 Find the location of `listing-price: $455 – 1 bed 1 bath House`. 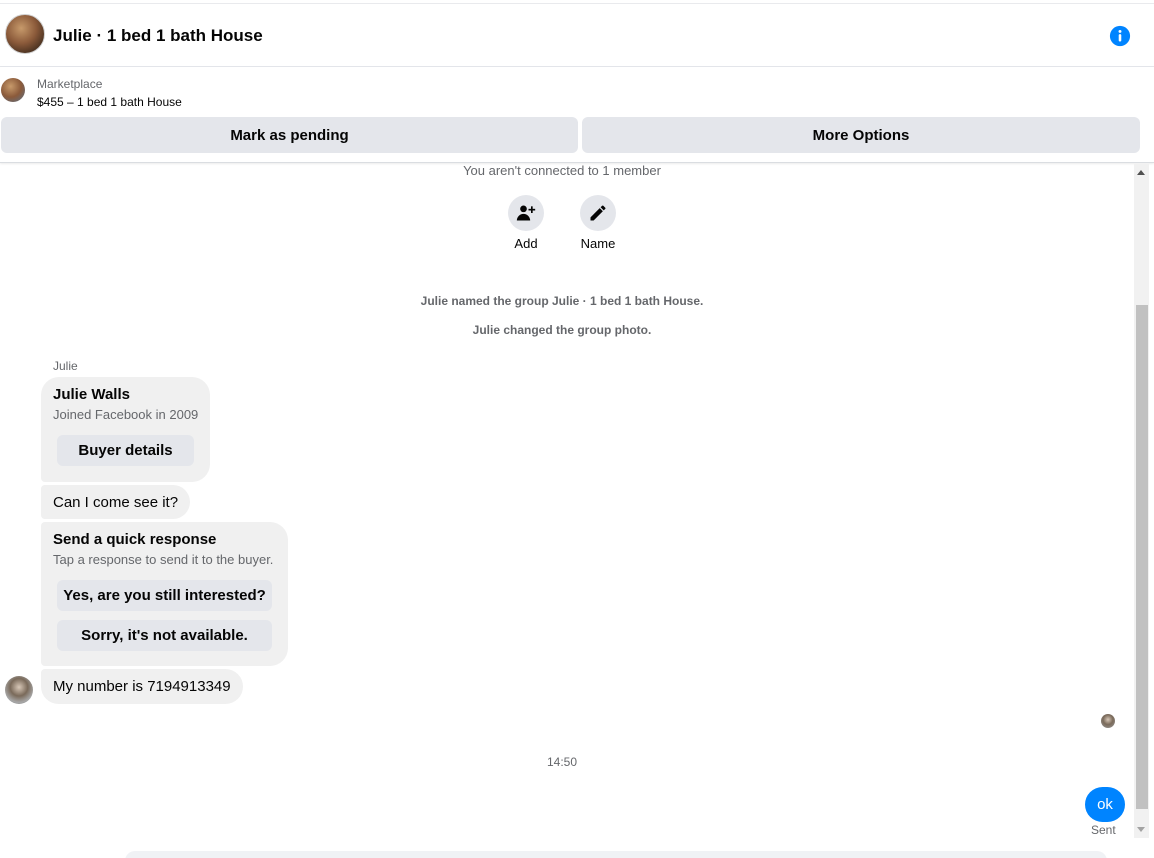

listing-price: $455 – 1 bed 1 bath House is located at coordinates (109, 102).